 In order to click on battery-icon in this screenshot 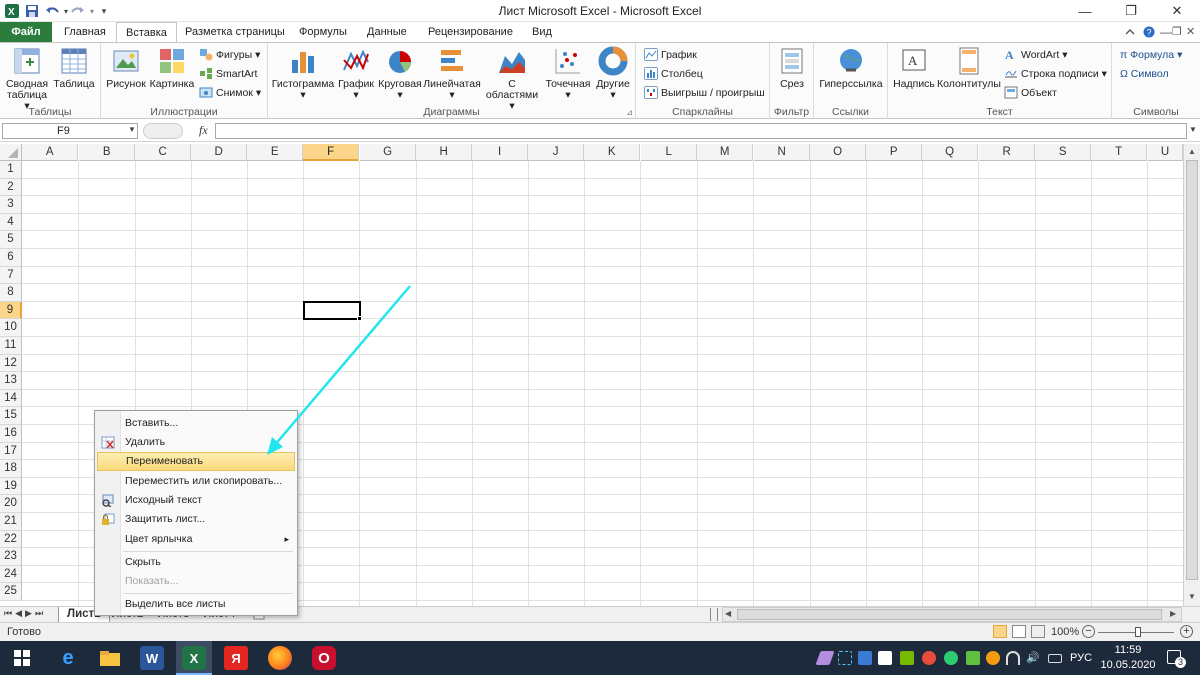, I will do `click(1055, 658)`.